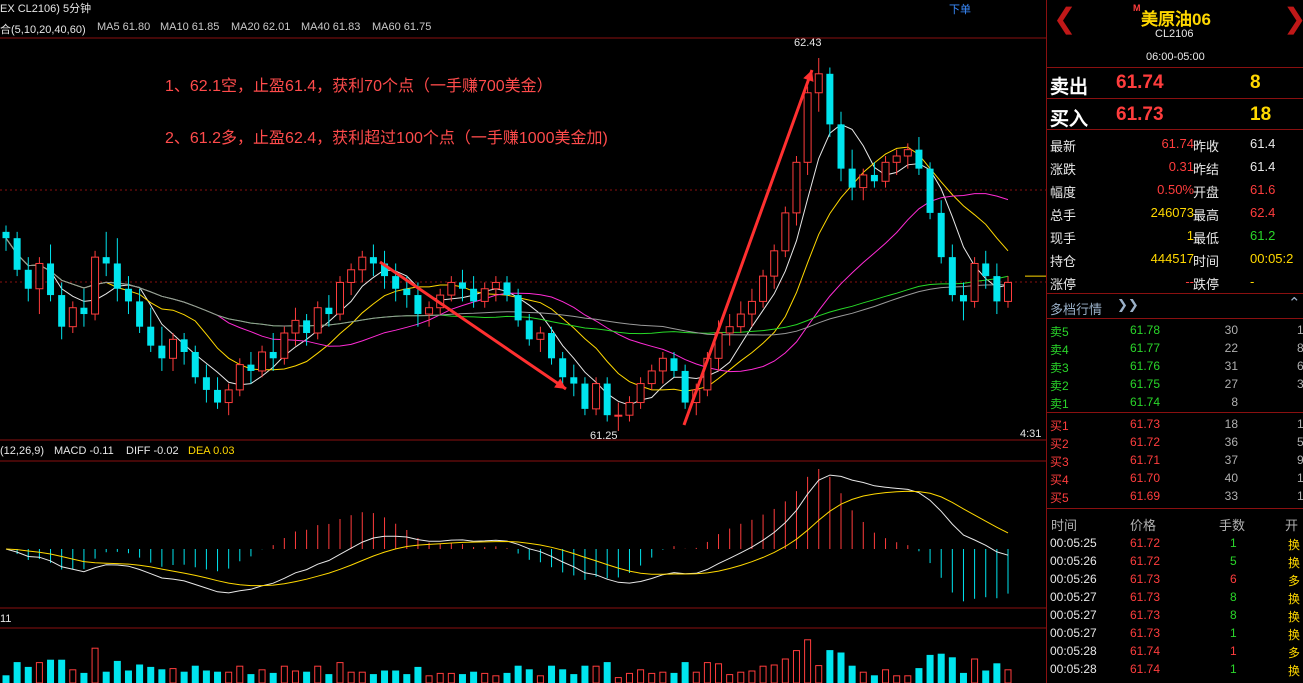 This screenshot has width=1303, height=683. I want to click on expand-chevron-icon: ❯❯, so click(1128, 305).